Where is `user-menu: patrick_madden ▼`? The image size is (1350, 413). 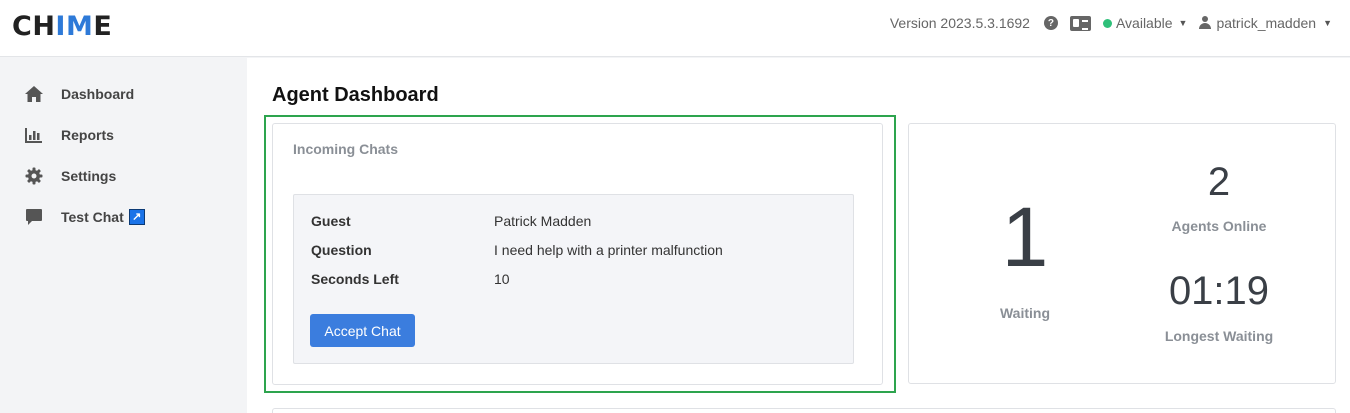
user-menu: patrick_madden ▼ is located at coordinates (1265, 23).